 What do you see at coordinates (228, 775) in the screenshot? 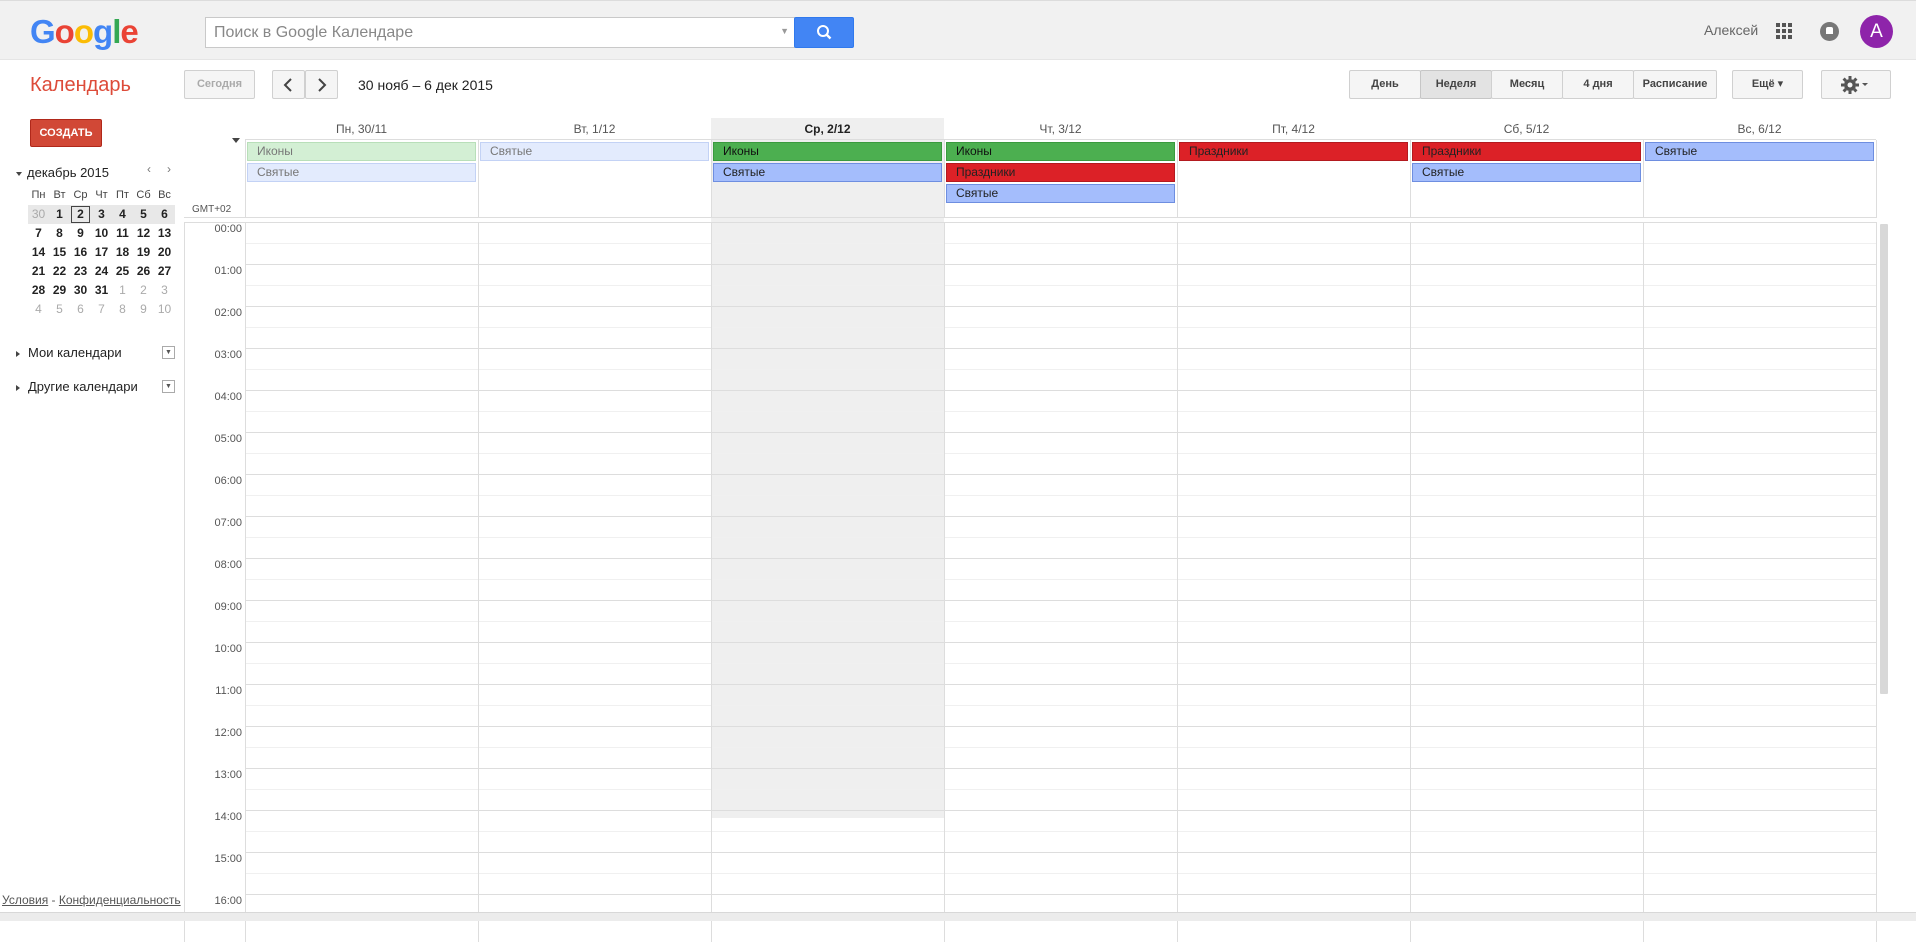
I see `hour-label: 13:00` at bounding box center [228, 775].